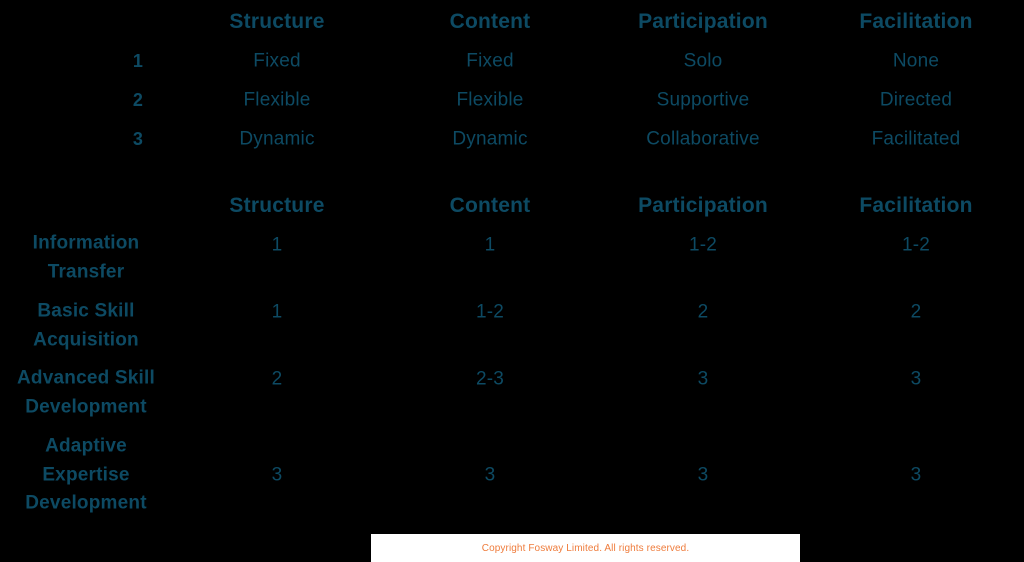 Image resolution: width=1024 pixels, height=562 pixels. I want to click on table2-cell-adaptive-expertise-development-structure: 3, so click(277, 475).